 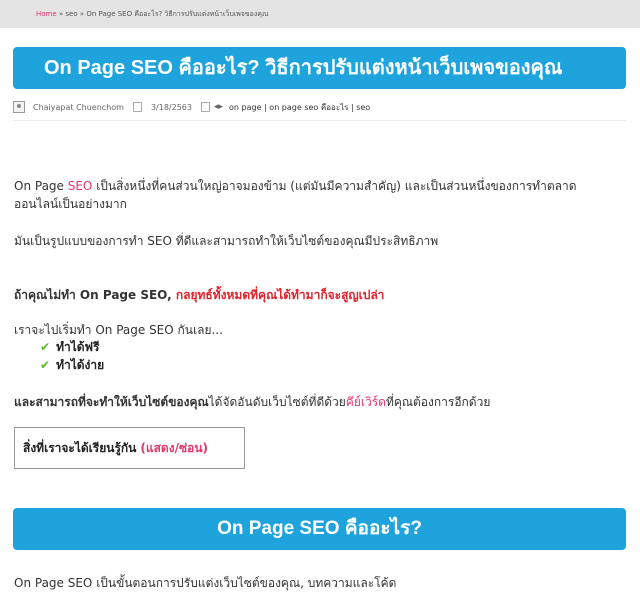 What do you see at coordinates (71, 14) in the screenshot?
I see `breadcrumb-category-link: seo` at bounding box center [71, 14].